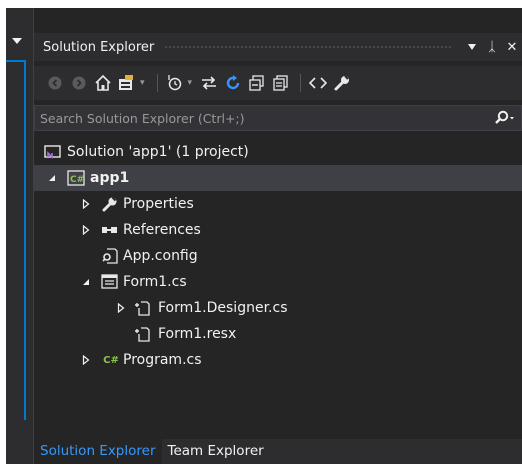 Image resolution: width=522 pixels, height=469 pixels. I want to click on wrench-icon, so click(110, 204).